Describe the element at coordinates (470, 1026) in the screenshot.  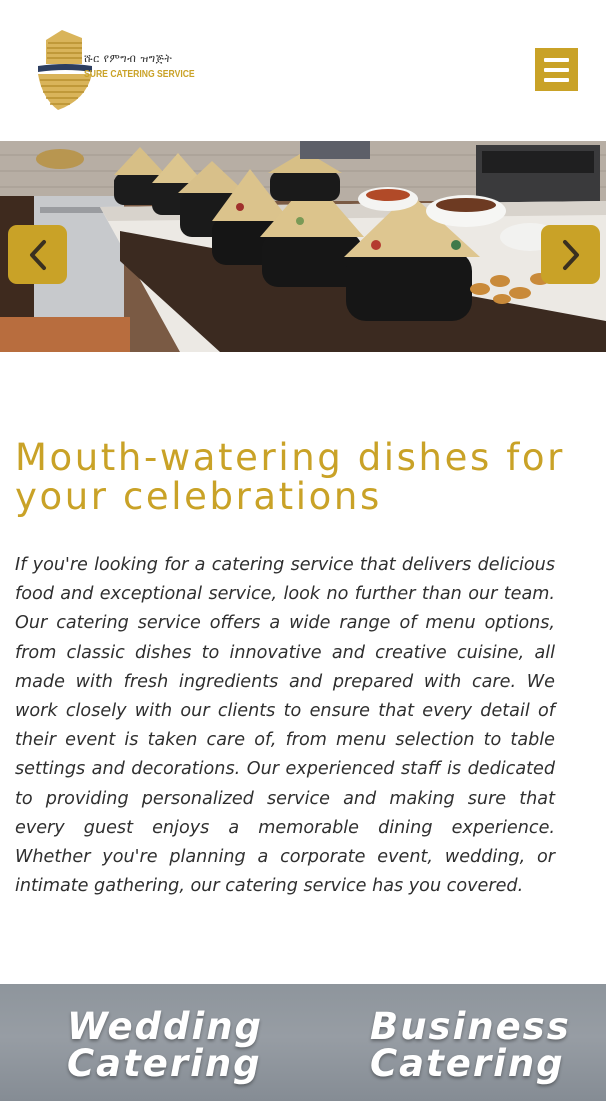
I see `category-title-line1: Business` at that location.